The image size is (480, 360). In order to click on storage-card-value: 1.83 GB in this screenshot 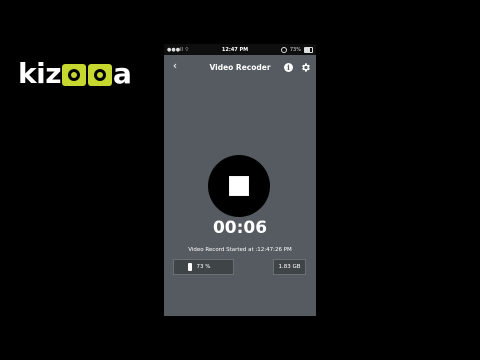, I will do `click(289, 267)`.